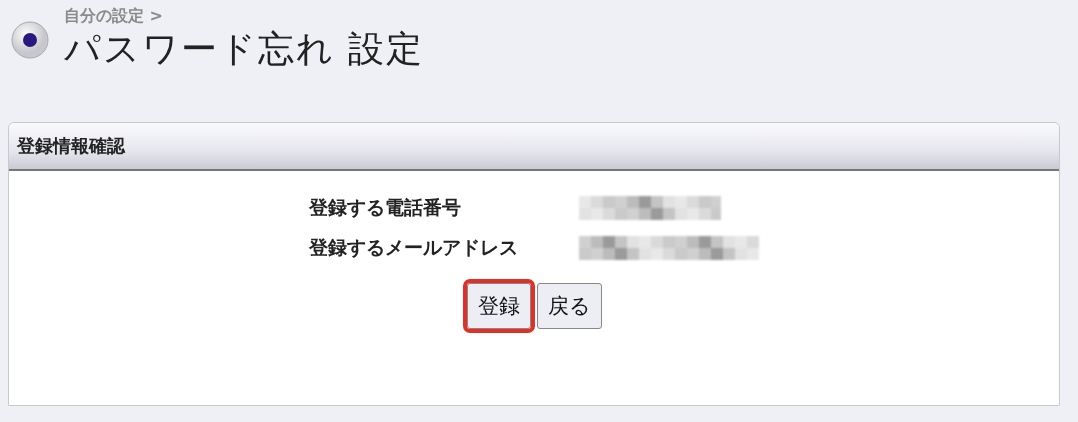 The image size is (1078, 422). Describe the element at coordinates (569, 306) in the screenshot. I see `back-button: 戻る` at that location.